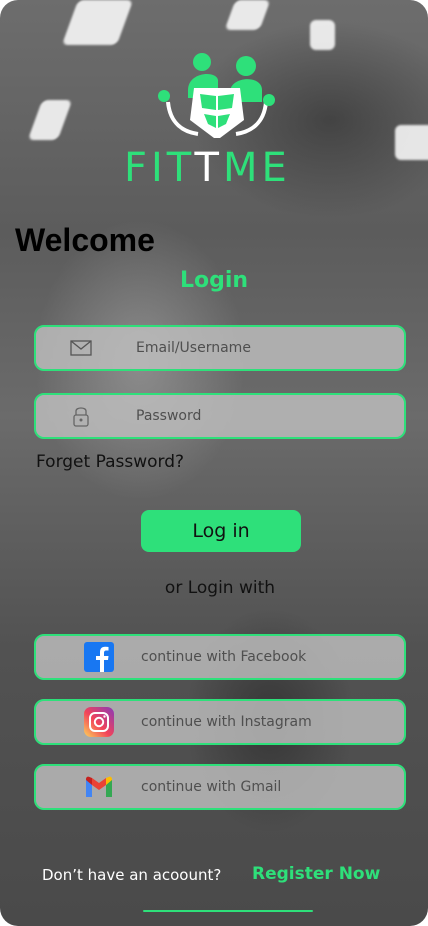 The image size is (428, 926). I want to click on facebook-login-button: continue with Facebook, so click(220, 657).